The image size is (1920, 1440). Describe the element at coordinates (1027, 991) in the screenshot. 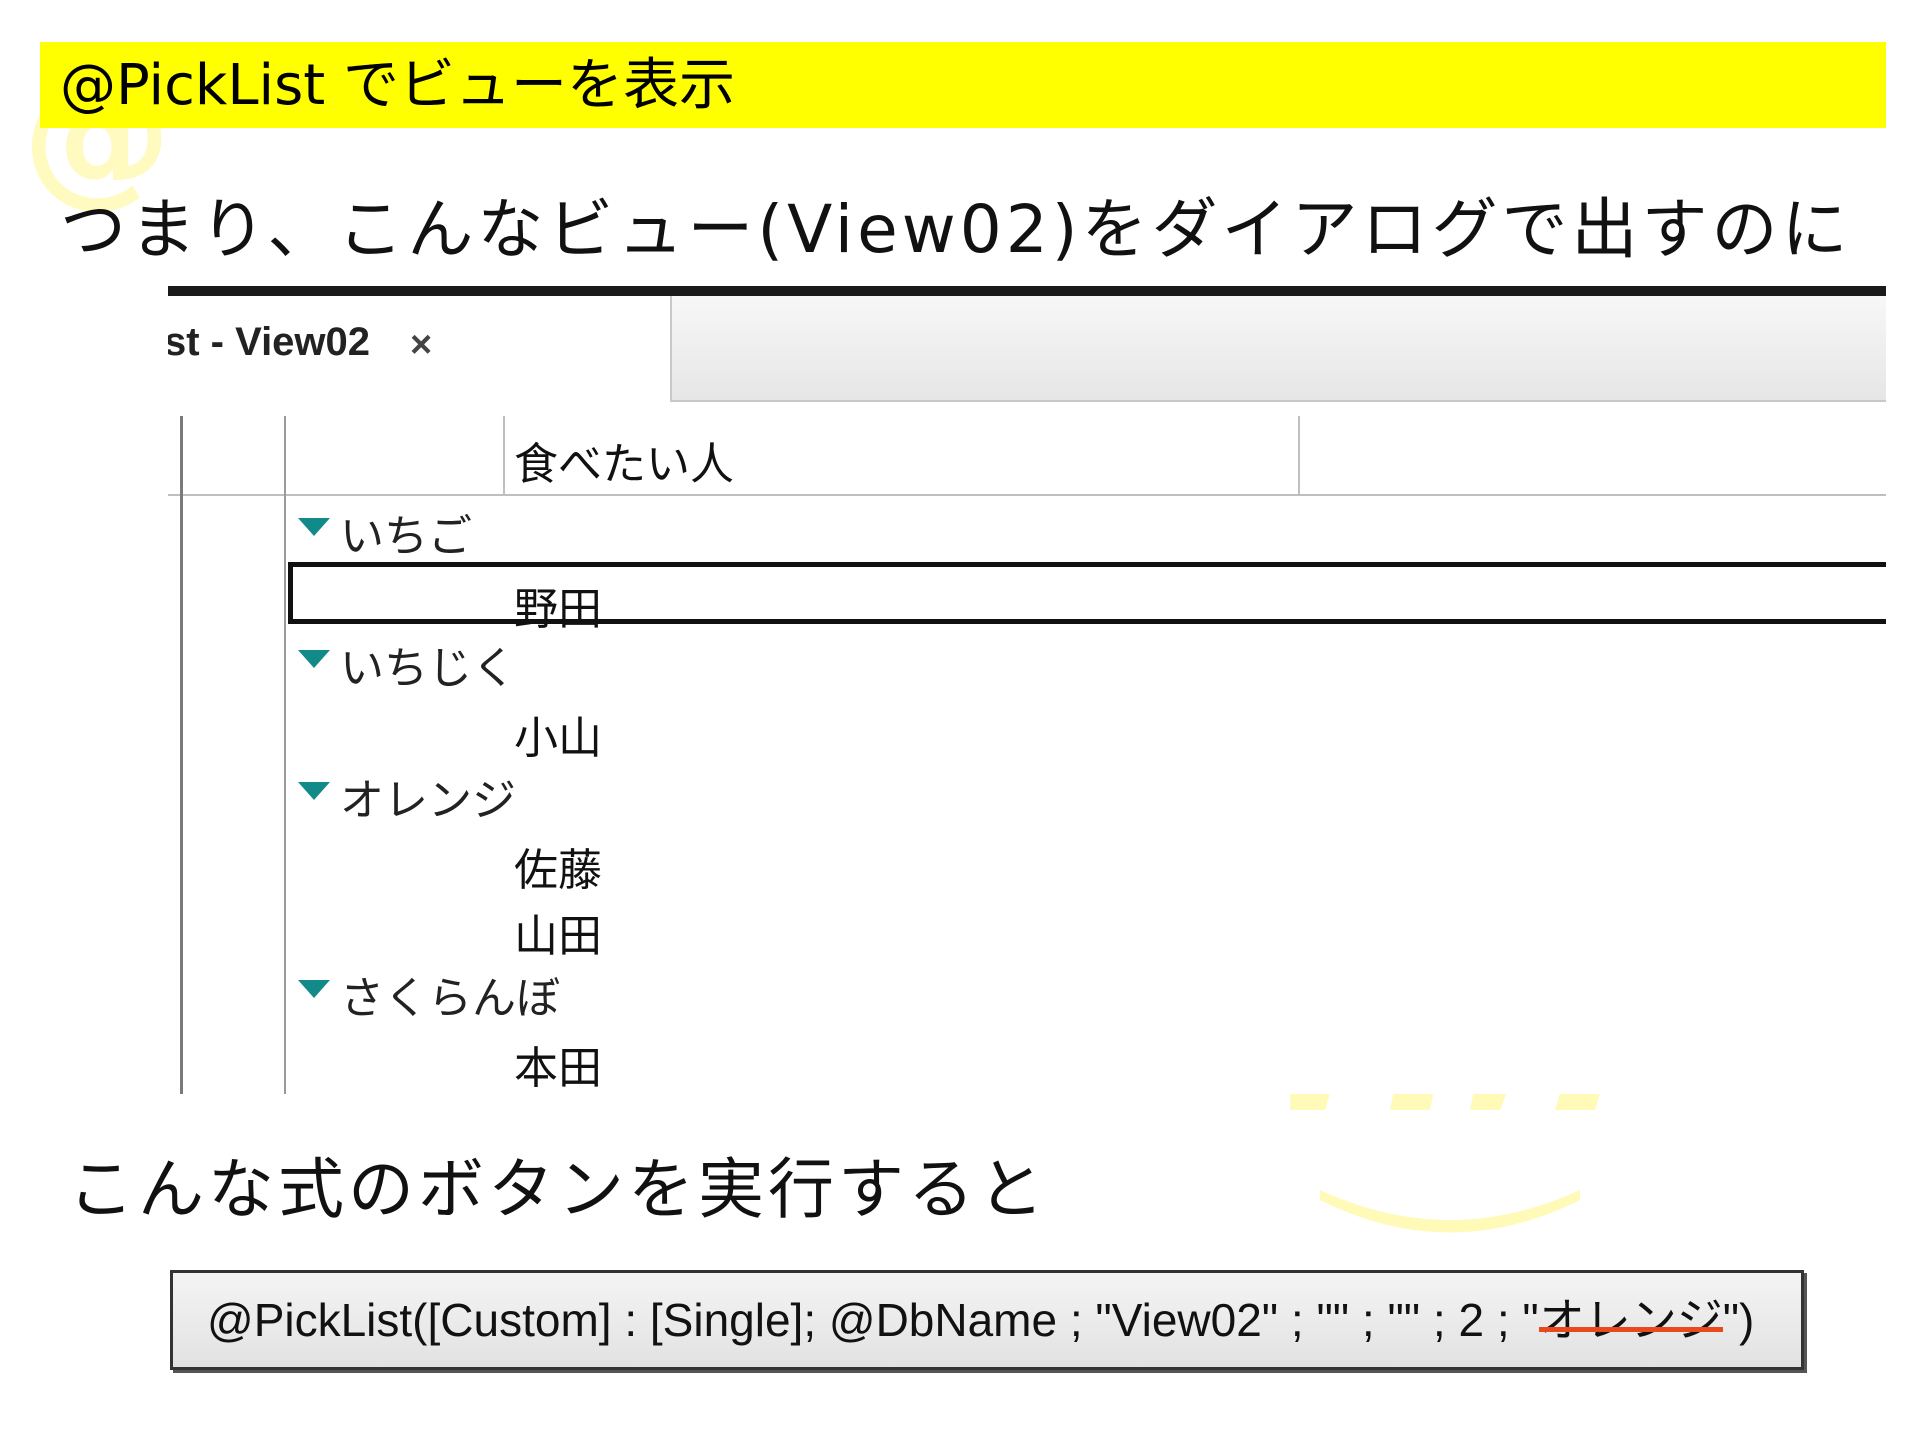

I see `category-row: さくらんぼ` at that location.